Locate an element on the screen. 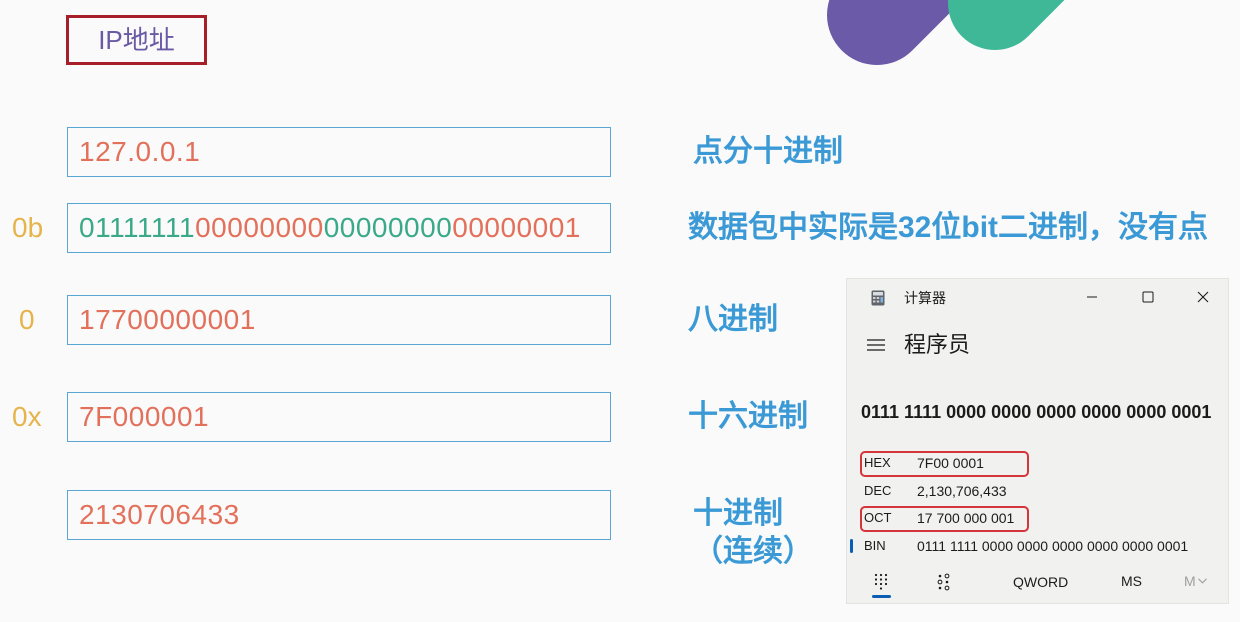  binary-box: 01111111000000000000000000000001 is located at coordinates (339, 228).